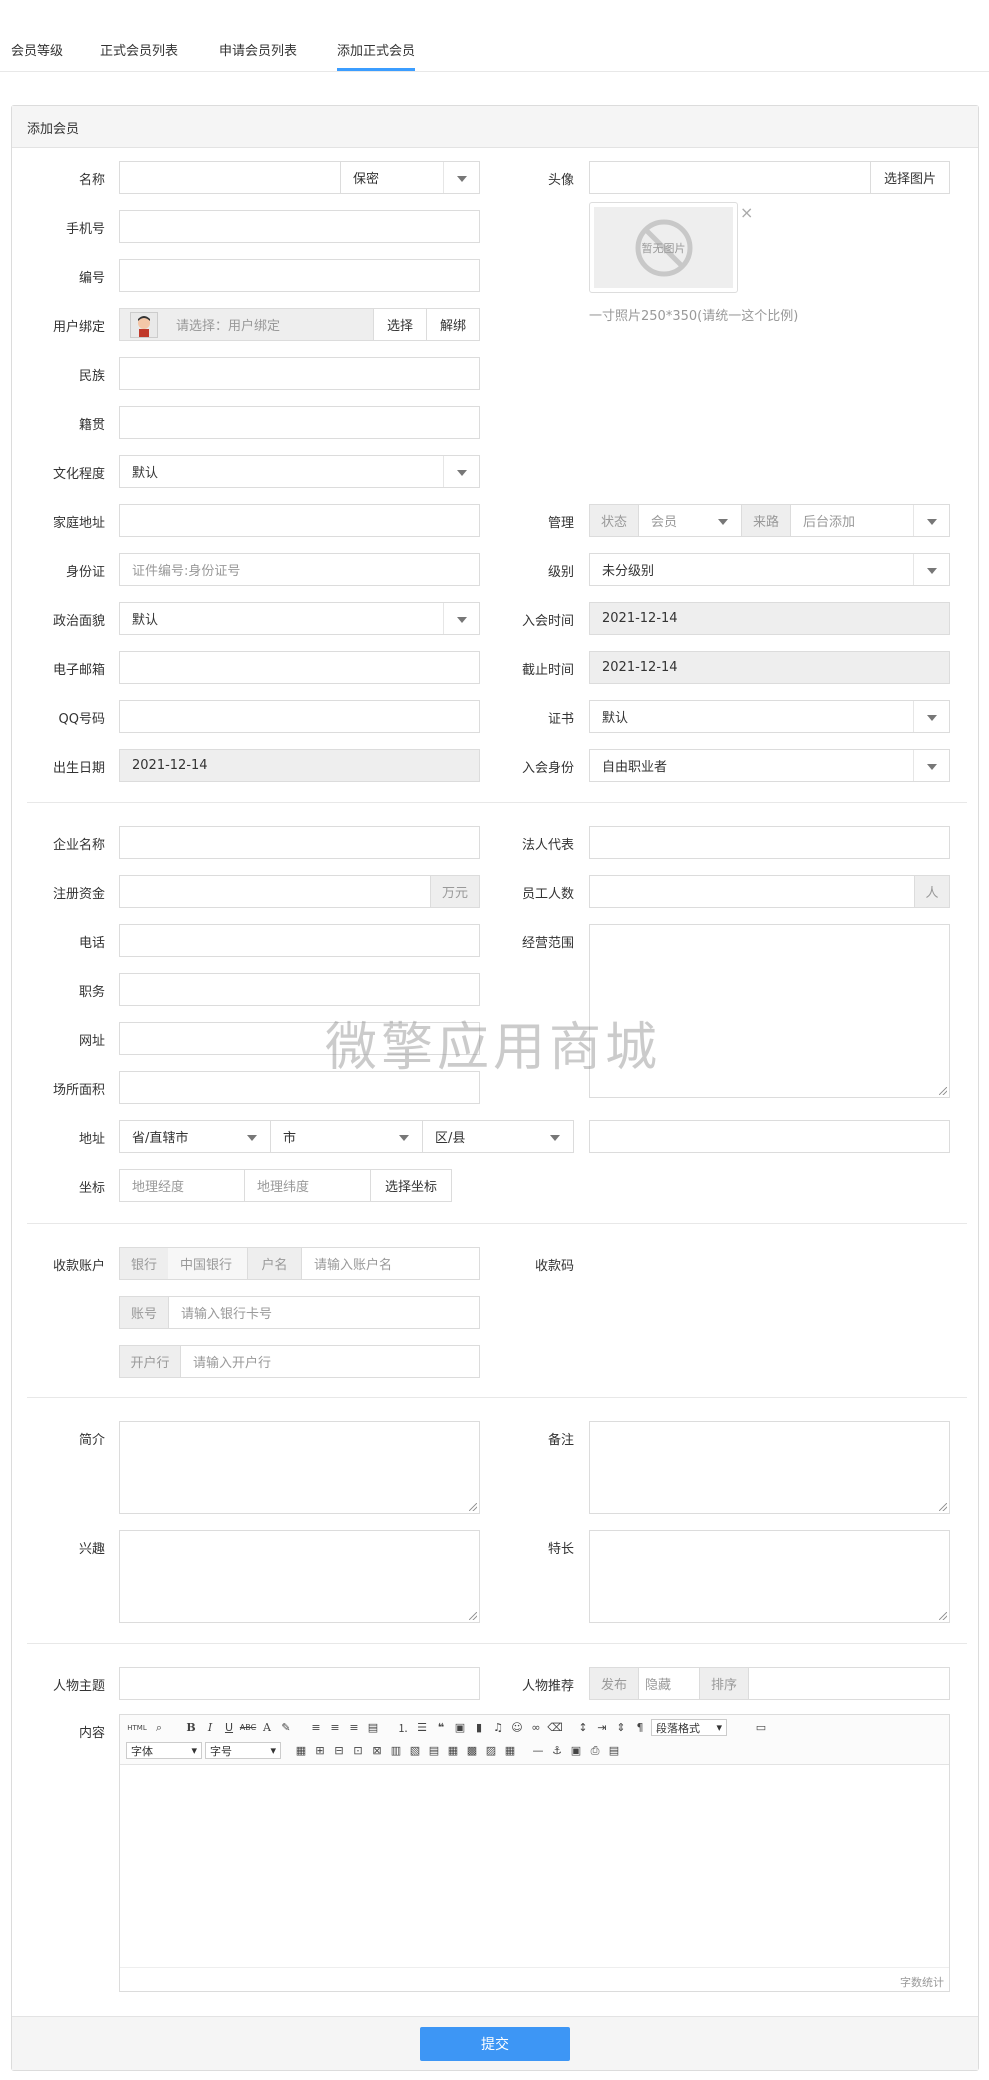 This screenshot has width=989, height=2080. Describe the element at coordinates (301, 1751) in the screenshot. I see `table-icon: ▦` at that location.